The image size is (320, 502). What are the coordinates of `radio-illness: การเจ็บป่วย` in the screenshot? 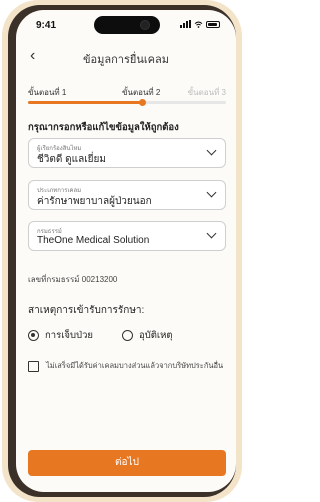 It's located at (60, 335).